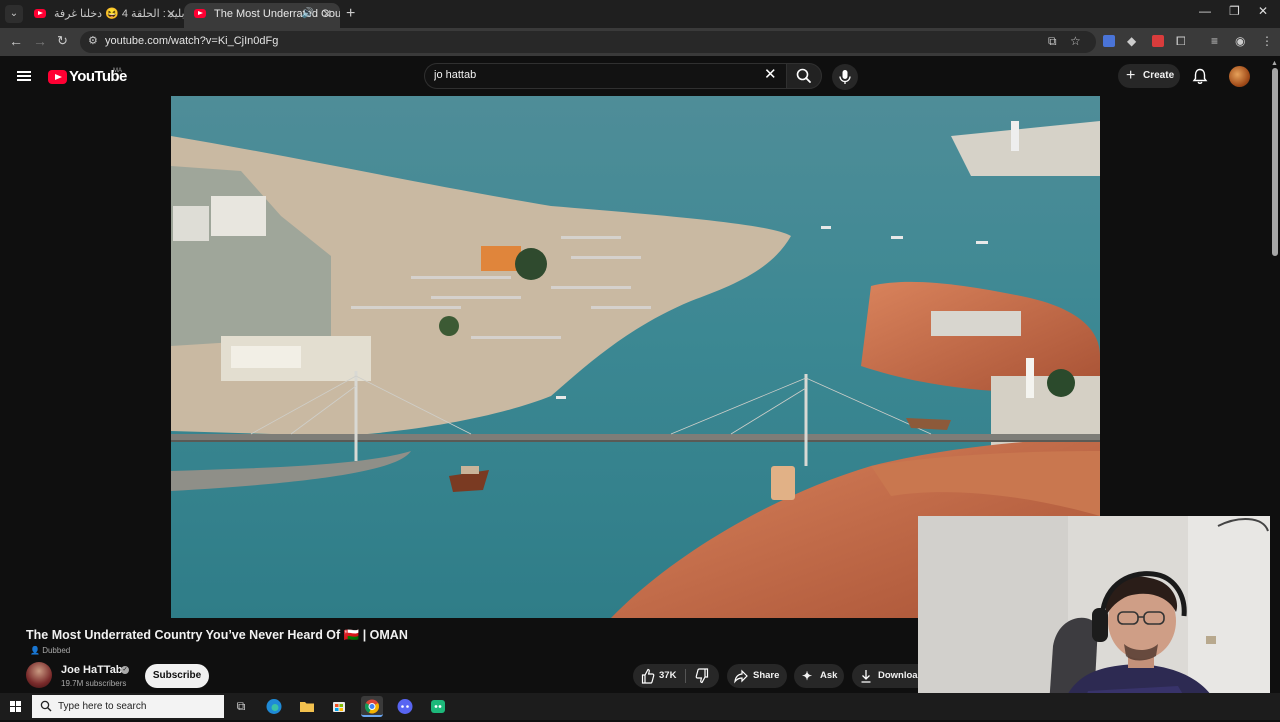 The width and height of the screenshot is (1280, 722). I want to click on url-text: youtube.com/watch?v=Ki_CjIn0dFg, so click(191, 41).